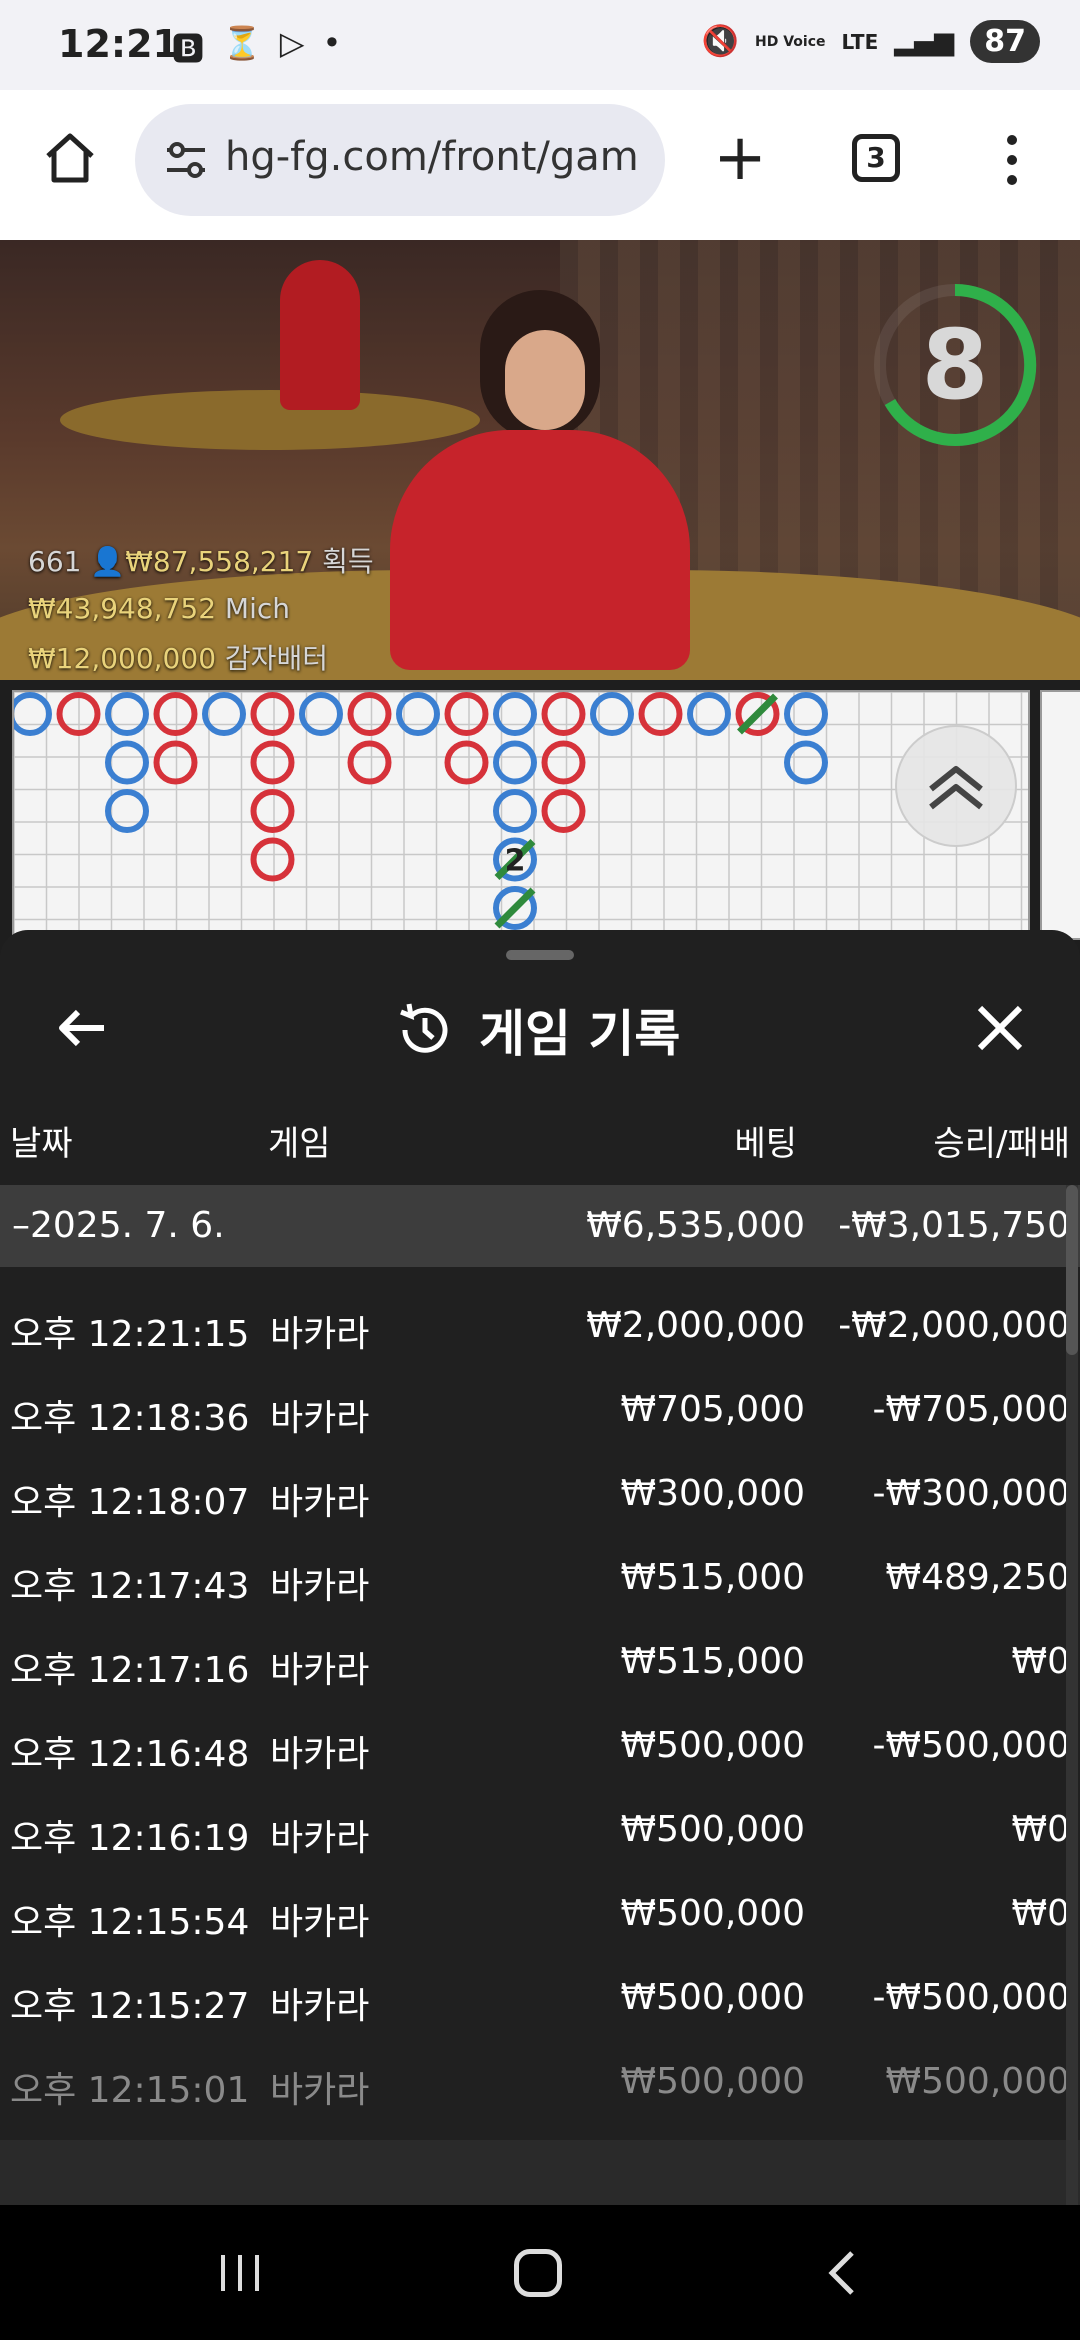  I want to click on next-date-group-row, so click(540, 2172).